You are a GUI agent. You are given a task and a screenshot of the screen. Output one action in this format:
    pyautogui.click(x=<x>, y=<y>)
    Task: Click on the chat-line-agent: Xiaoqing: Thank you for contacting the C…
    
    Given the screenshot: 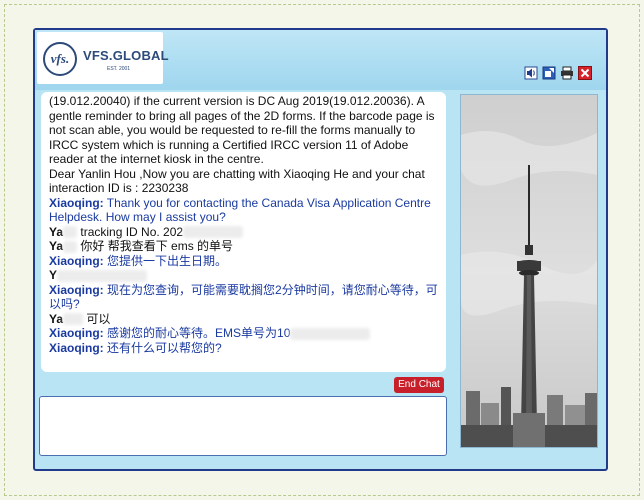 What is the action you would take?
    pyautogui.click(x=244, y=210)
    